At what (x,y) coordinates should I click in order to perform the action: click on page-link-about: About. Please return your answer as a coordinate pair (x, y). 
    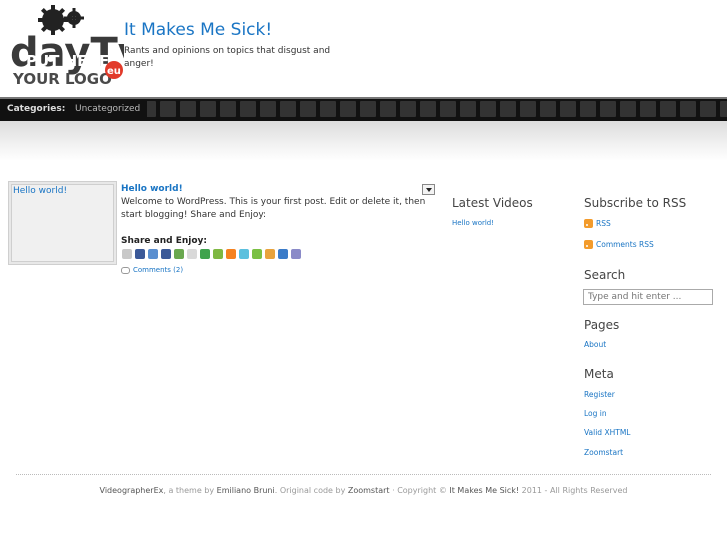
    Looking at the image, I should click on (595, 344).